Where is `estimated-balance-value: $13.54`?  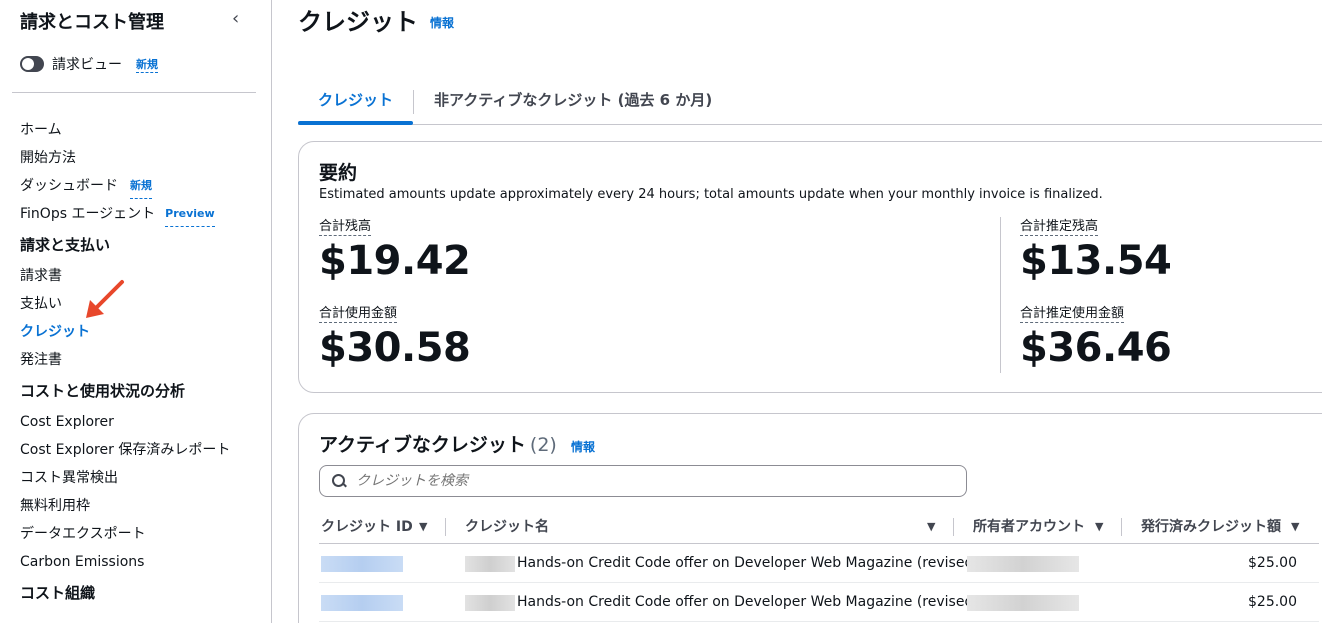
estimated-balance-value: $13.54 is located at coordinates (1096, 261).